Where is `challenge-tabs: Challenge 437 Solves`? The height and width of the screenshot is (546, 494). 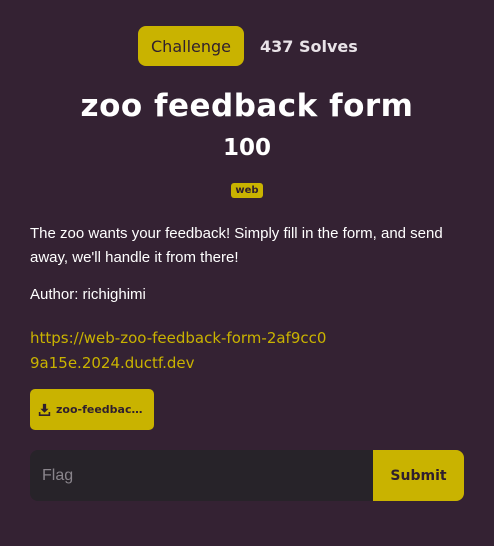 challenge-tabs: Challenge 437 Solves is located at coordinates (248, 46).